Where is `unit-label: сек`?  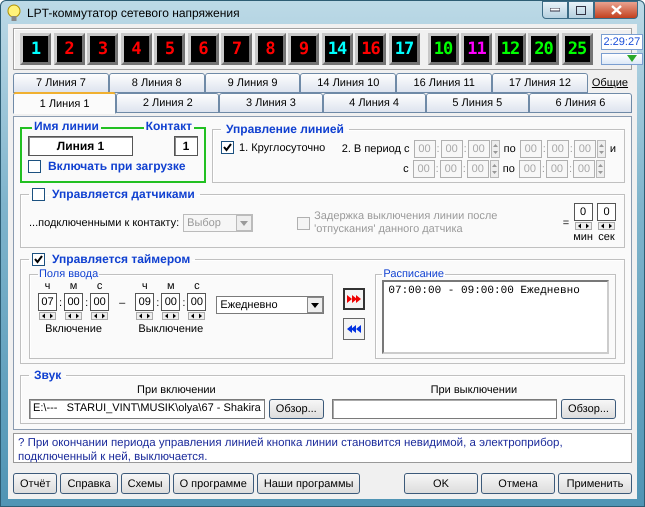 unit-label: сек is located at coordinates (606, 237).